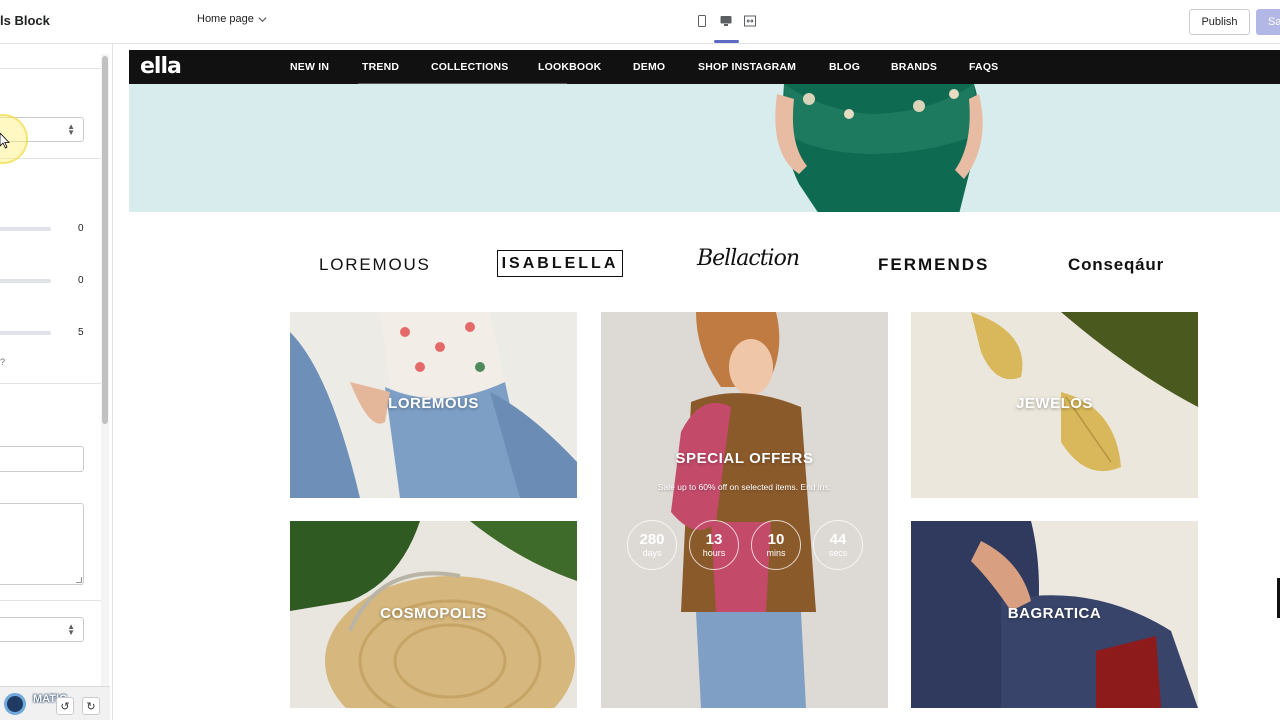 Image resolution: width=1280 pixels, height=720 pixels. Describe the element at coordinates (3, 362) in the screenshot. I see `help-question-mark: ?` at that location.